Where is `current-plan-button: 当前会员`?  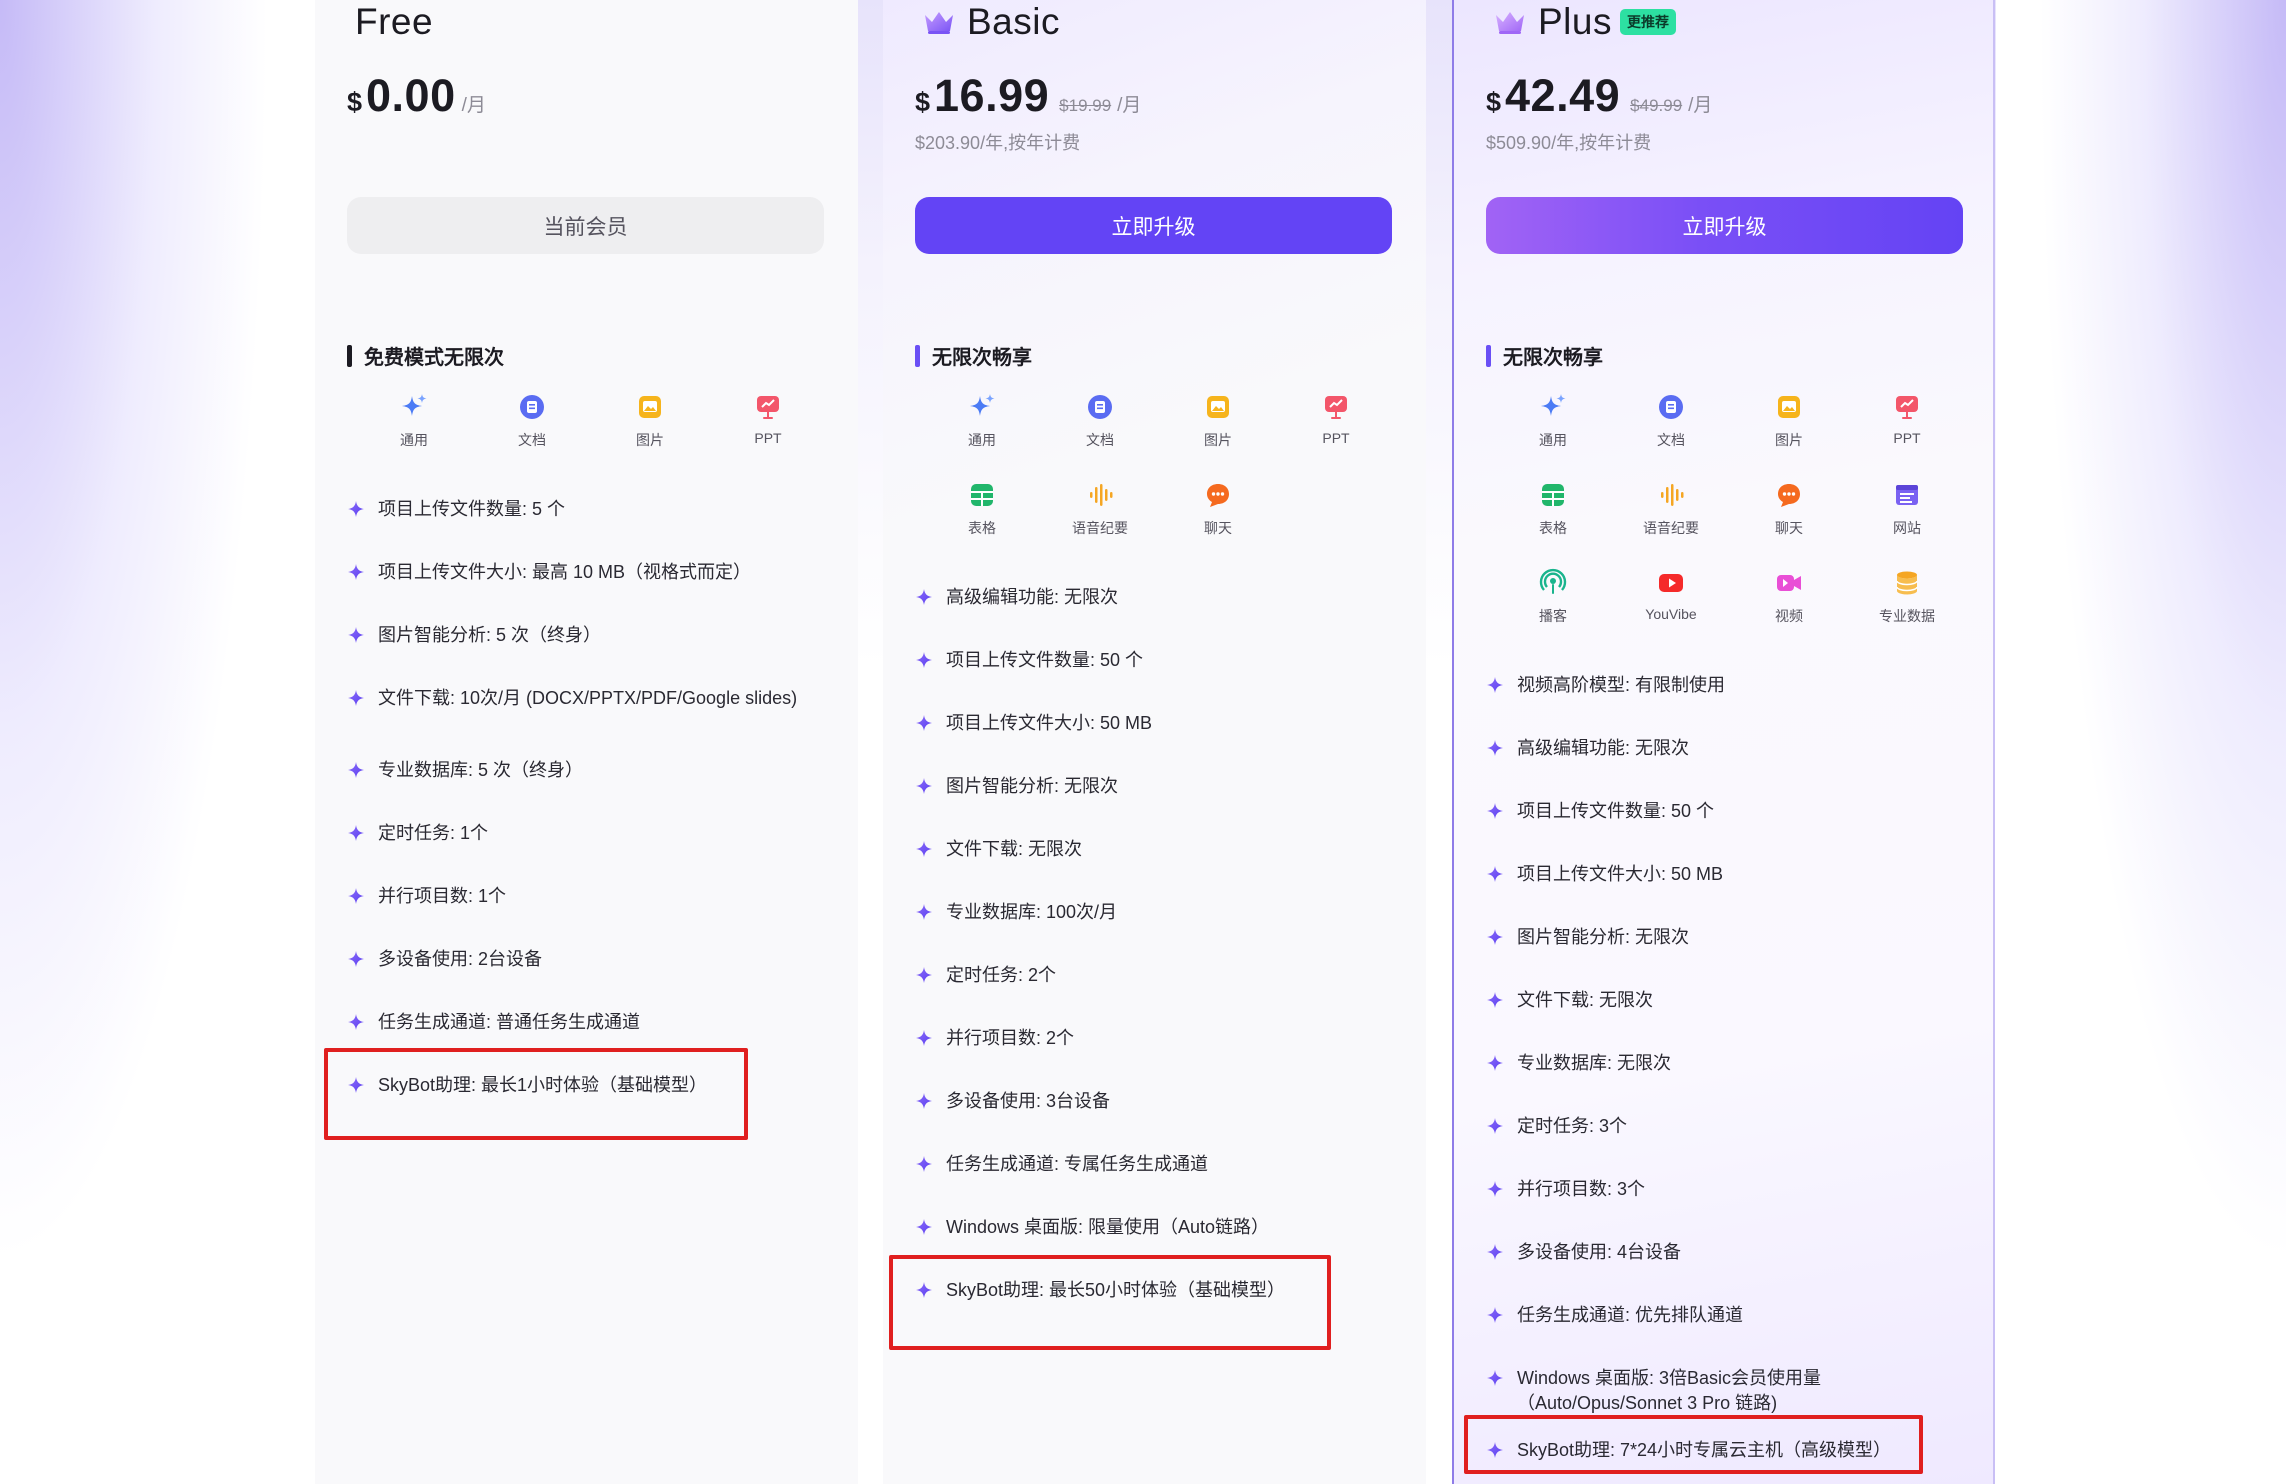
current-plan-button: 当前会员 is located at coordinates (585, 225).